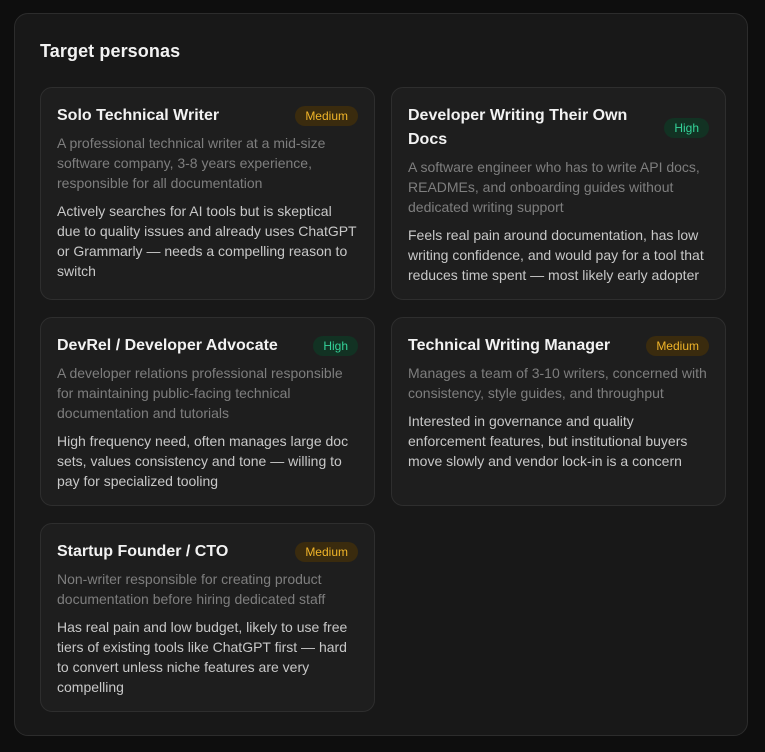 This screenshot has height=752, width=765. I want to click on persona-card-header: Startup Founder / CTO Medium, so click(207, 552).